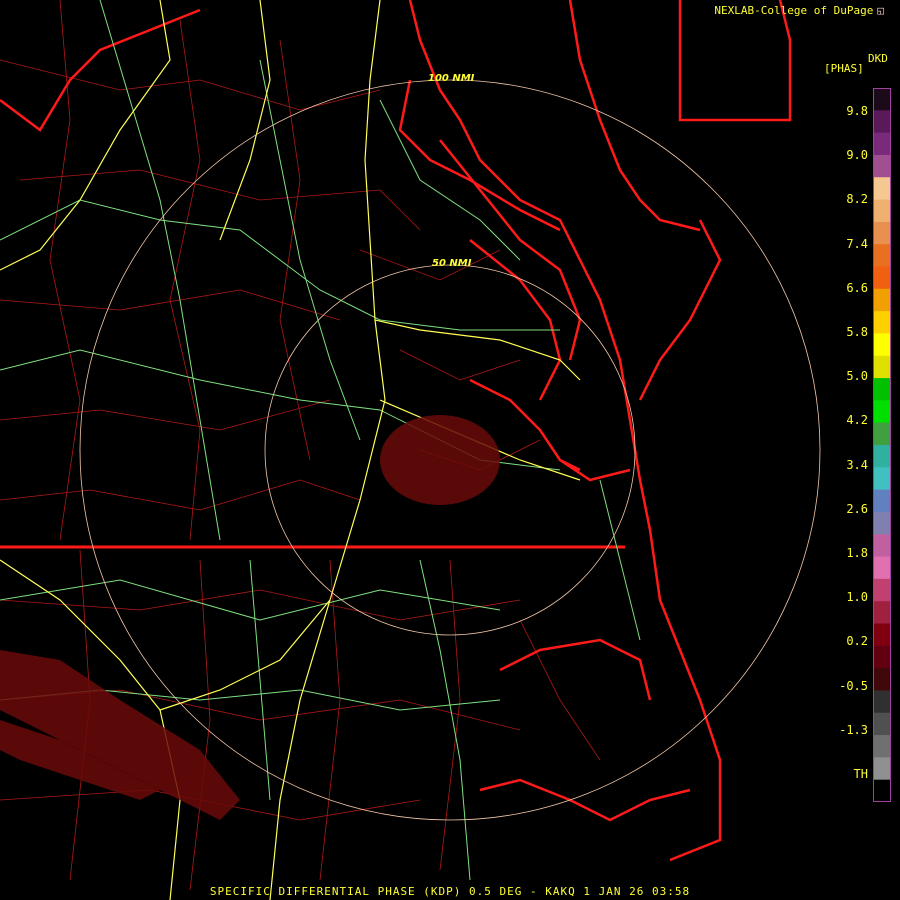 This screenshot has width=900, height=900. What do you see at coordinates (857, 332) in the screenshot?
I see `legend-tick-label: 5.8` at bounding box center [857, 332].